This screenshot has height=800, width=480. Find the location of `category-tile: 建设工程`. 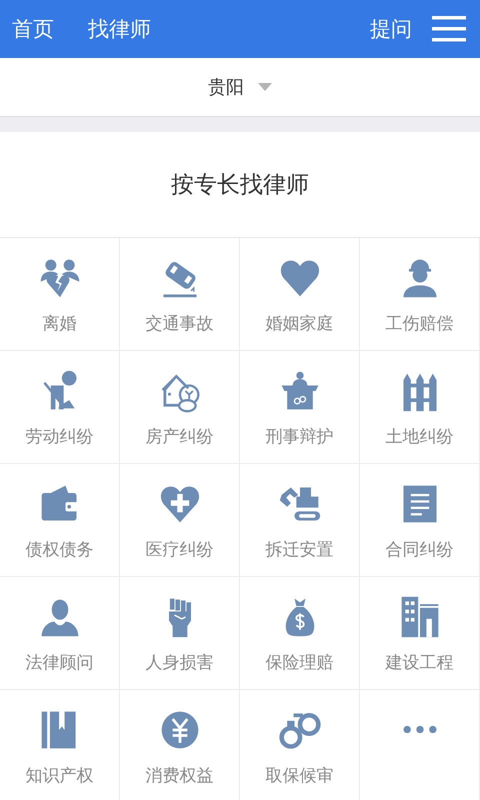

category-tile: 建设工程 is located at coordinates (420, 633).